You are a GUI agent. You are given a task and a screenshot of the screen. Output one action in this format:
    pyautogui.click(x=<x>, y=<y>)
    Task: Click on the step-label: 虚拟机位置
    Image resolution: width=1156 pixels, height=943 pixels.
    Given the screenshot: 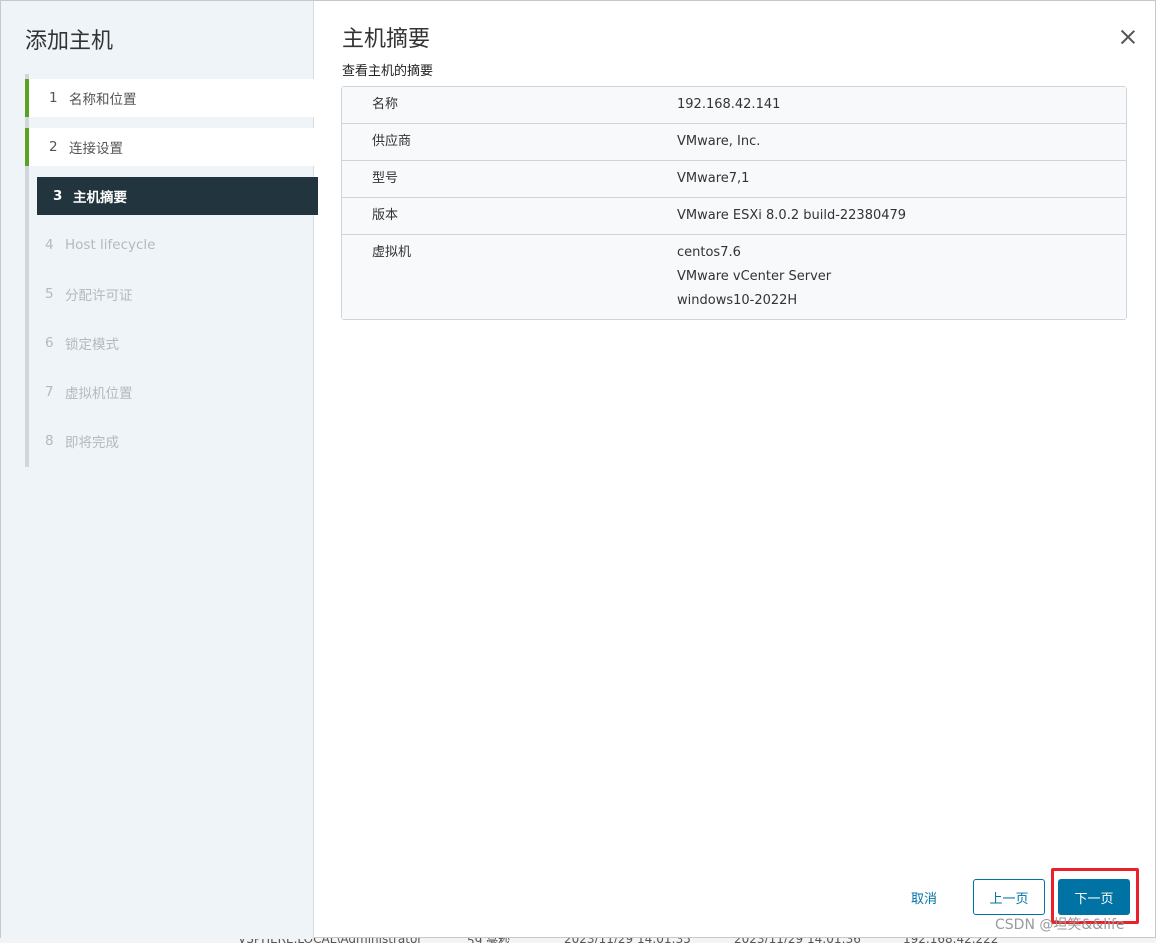 What is the action you would take?
    pyautogui.click(x=99, y=394)
    